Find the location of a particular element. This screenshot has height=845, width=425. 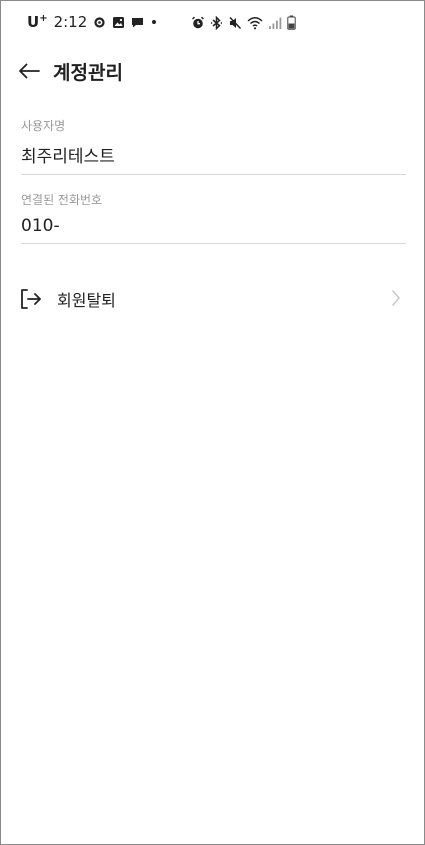

withdraw-label: 회원탈퇴 is located at coordinates (86, 300).